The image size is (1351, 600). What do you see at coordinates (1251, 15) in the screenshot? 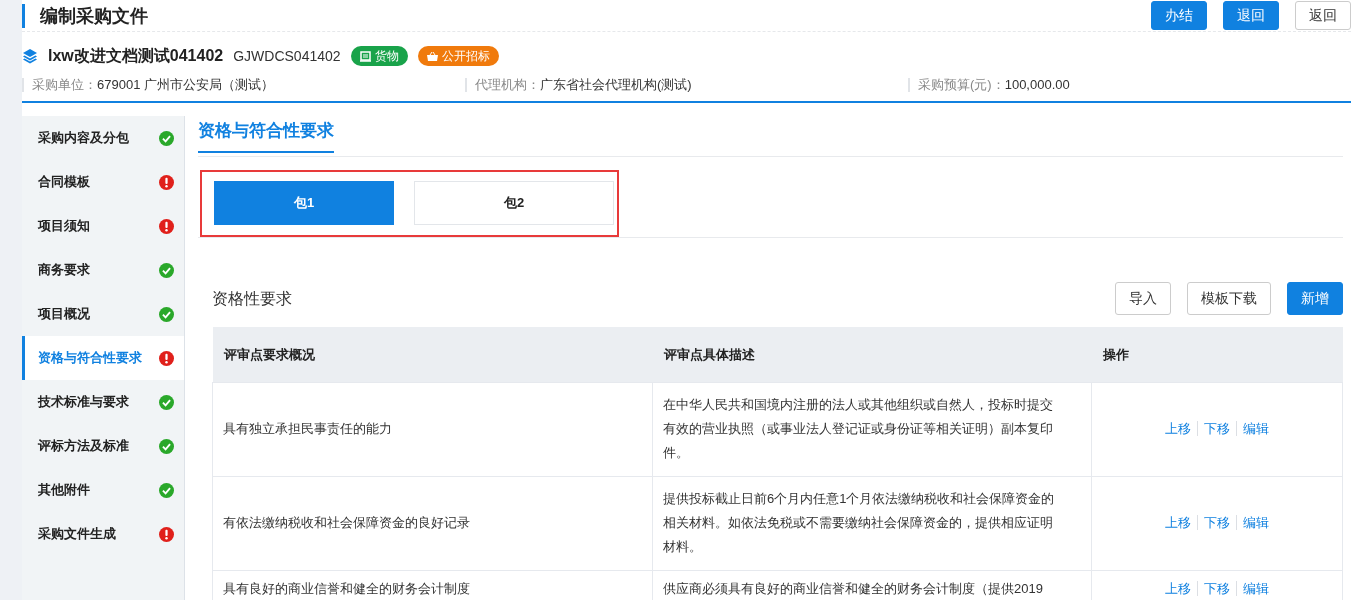
I see `header-button: 退回` at bounding box center [1251, 15].